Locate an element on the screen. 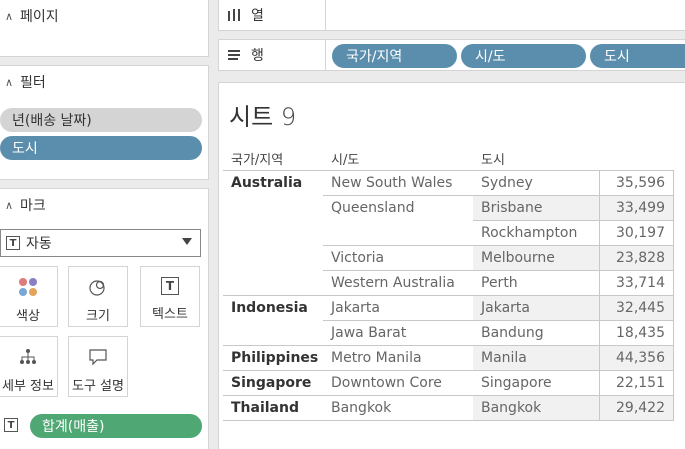 The height and width of the screenshot is (449, 685). measure-pill-sum-sales: 합계(매출) is located at coordinates (116, 426).